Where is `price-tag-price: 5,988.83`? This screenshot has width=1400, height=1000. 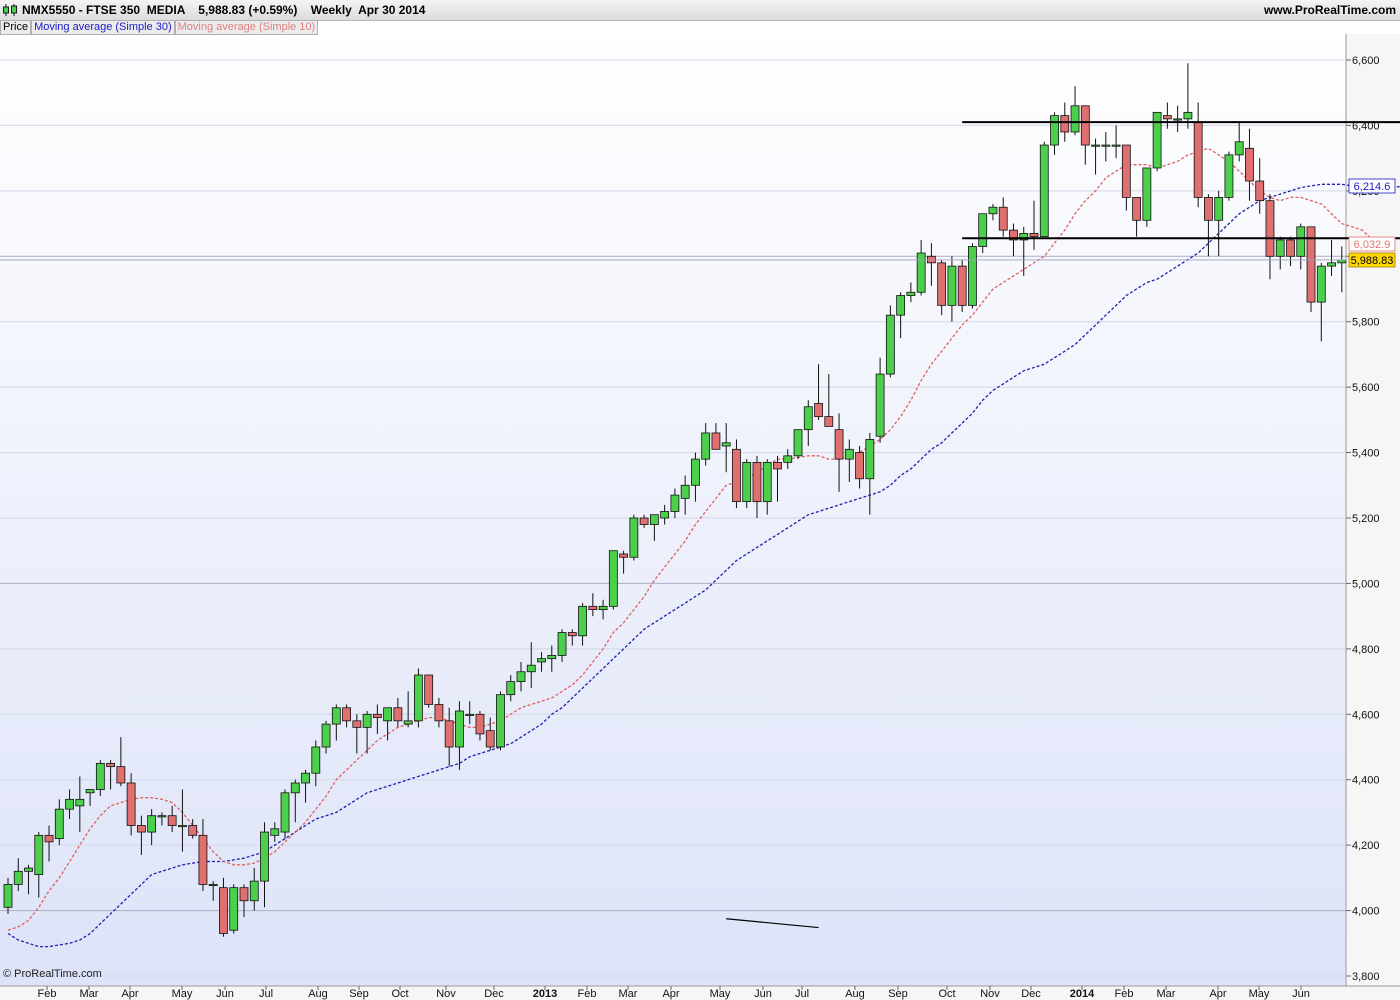
price-tag-price: 5,988.83 is located at coordinates (1372, 260).